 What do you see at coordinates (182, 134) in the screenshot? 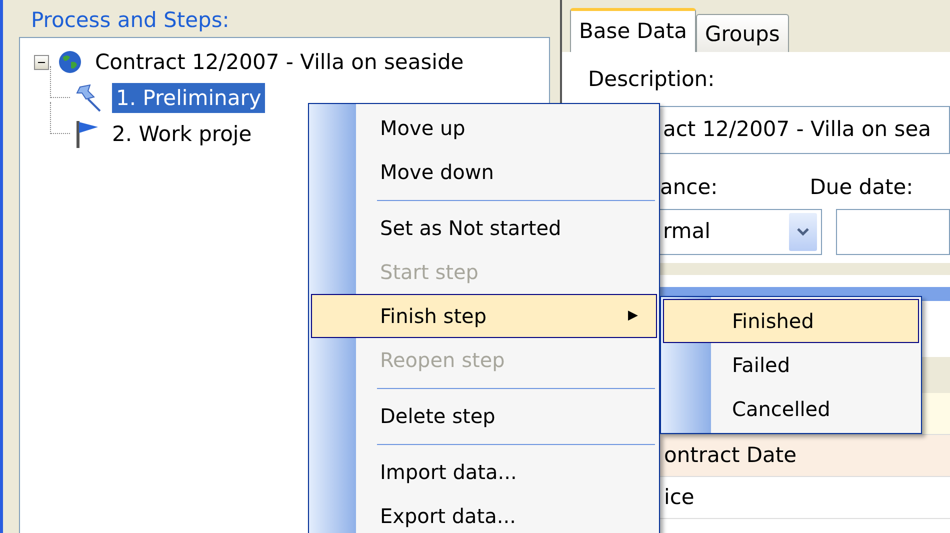
I see `tree-item: 2. Work proje` at bounding box center [182, 134].